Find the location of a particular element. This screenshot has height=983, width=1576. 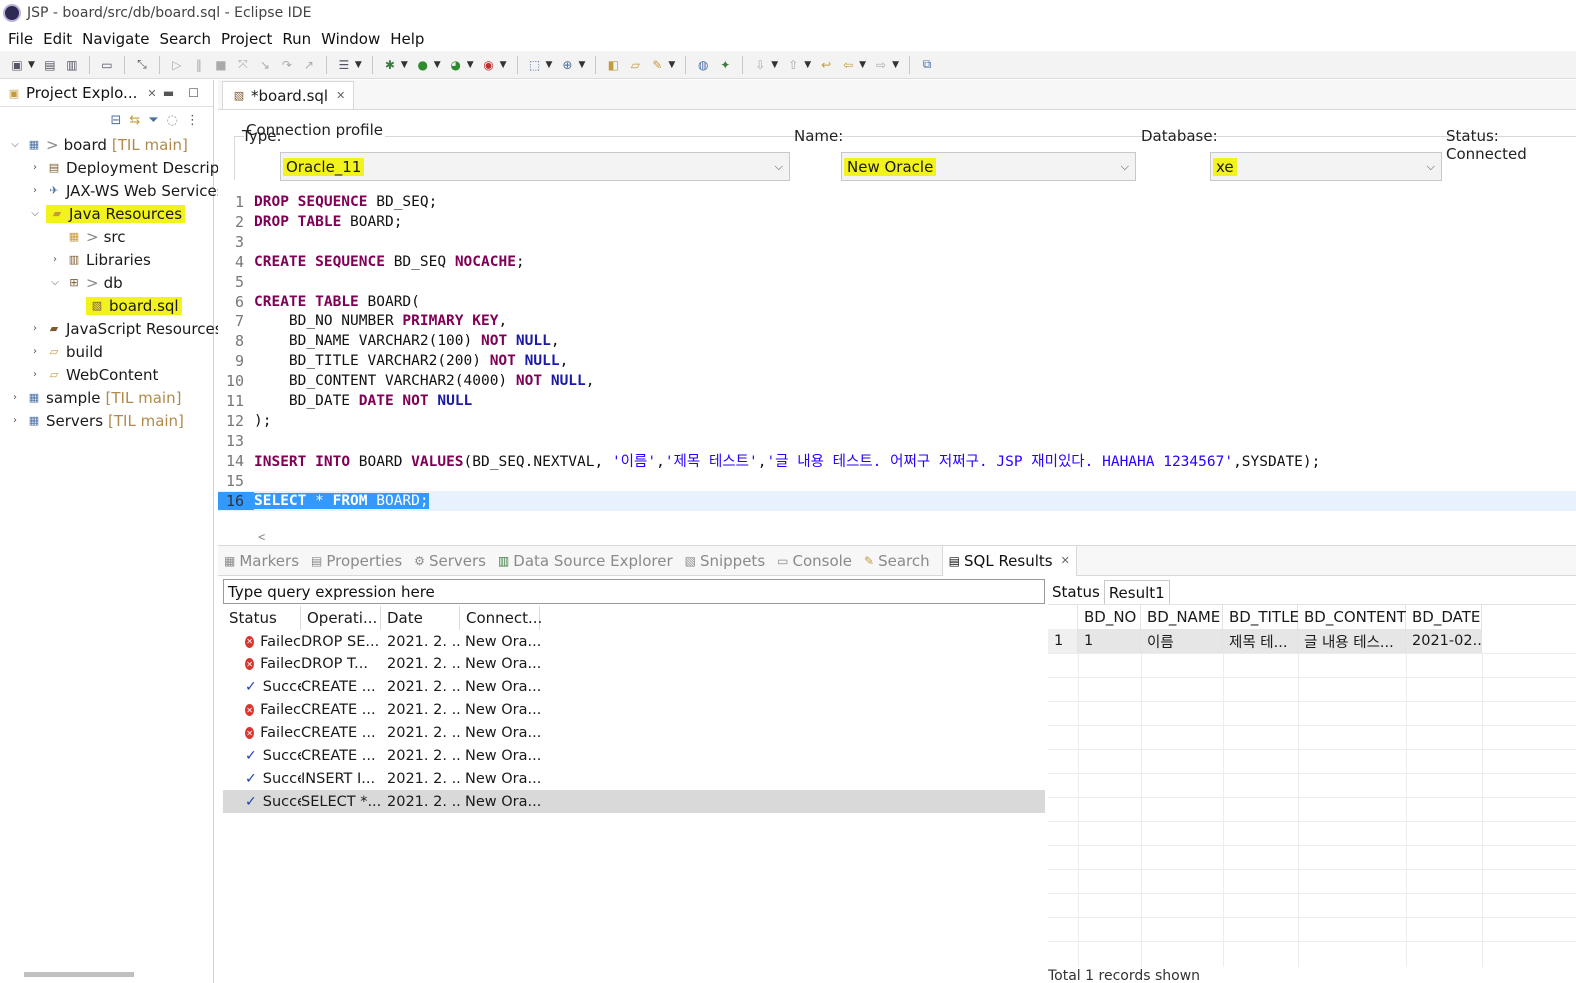

last-edit-icon: ↩ is located at coordinates (826, 65).